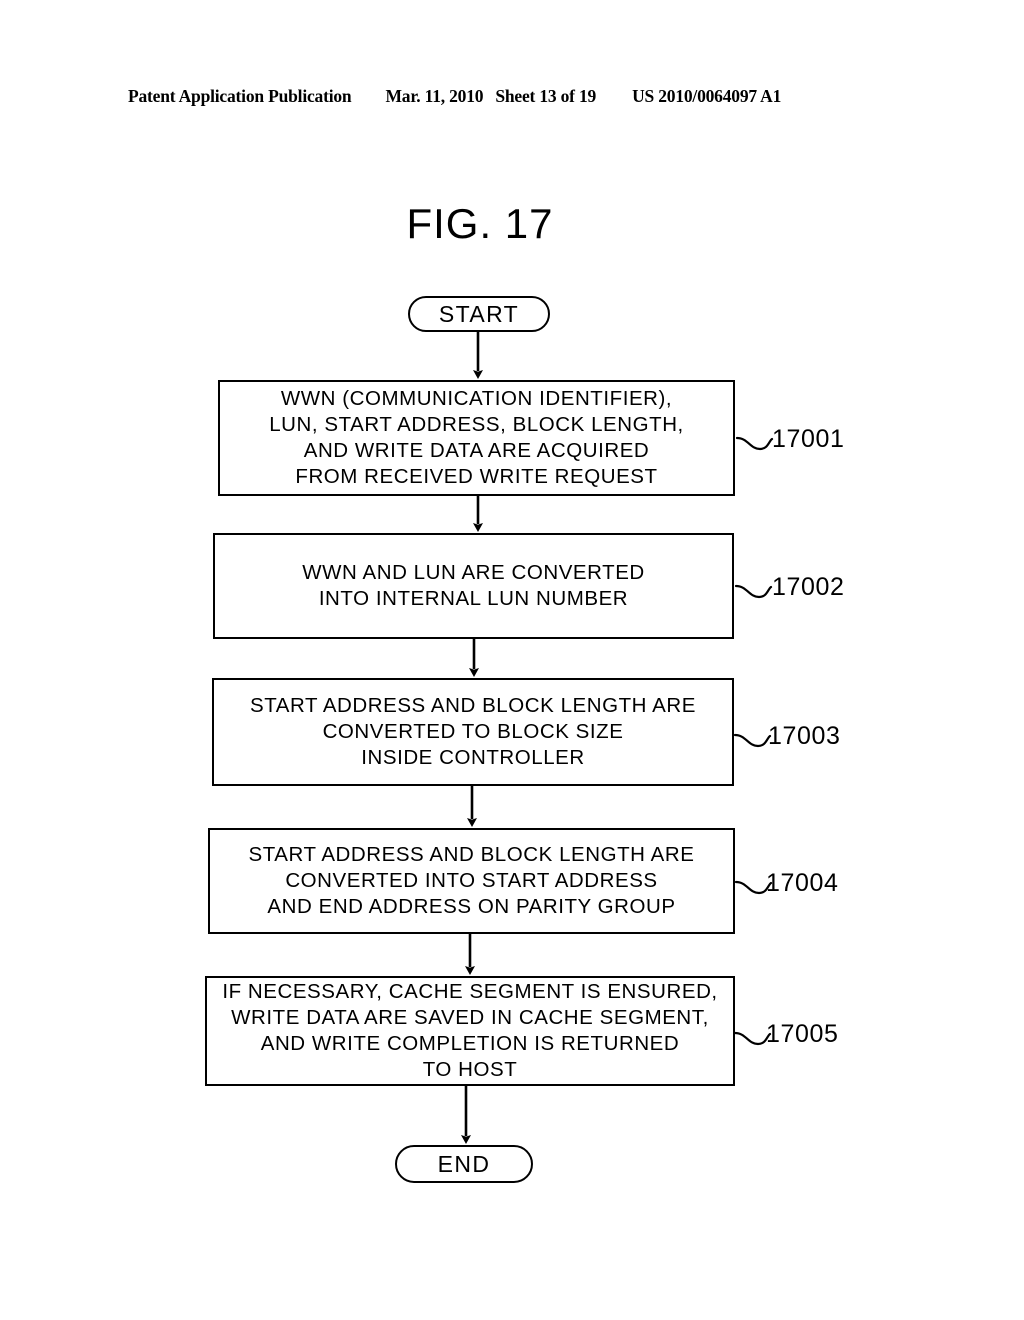 The image size is (1024, 1320). I want to click on flow-node-17005-line-2: WRITE DATA ARE SAVED IN CACHE SEGMENT,, so click(470, 1017).